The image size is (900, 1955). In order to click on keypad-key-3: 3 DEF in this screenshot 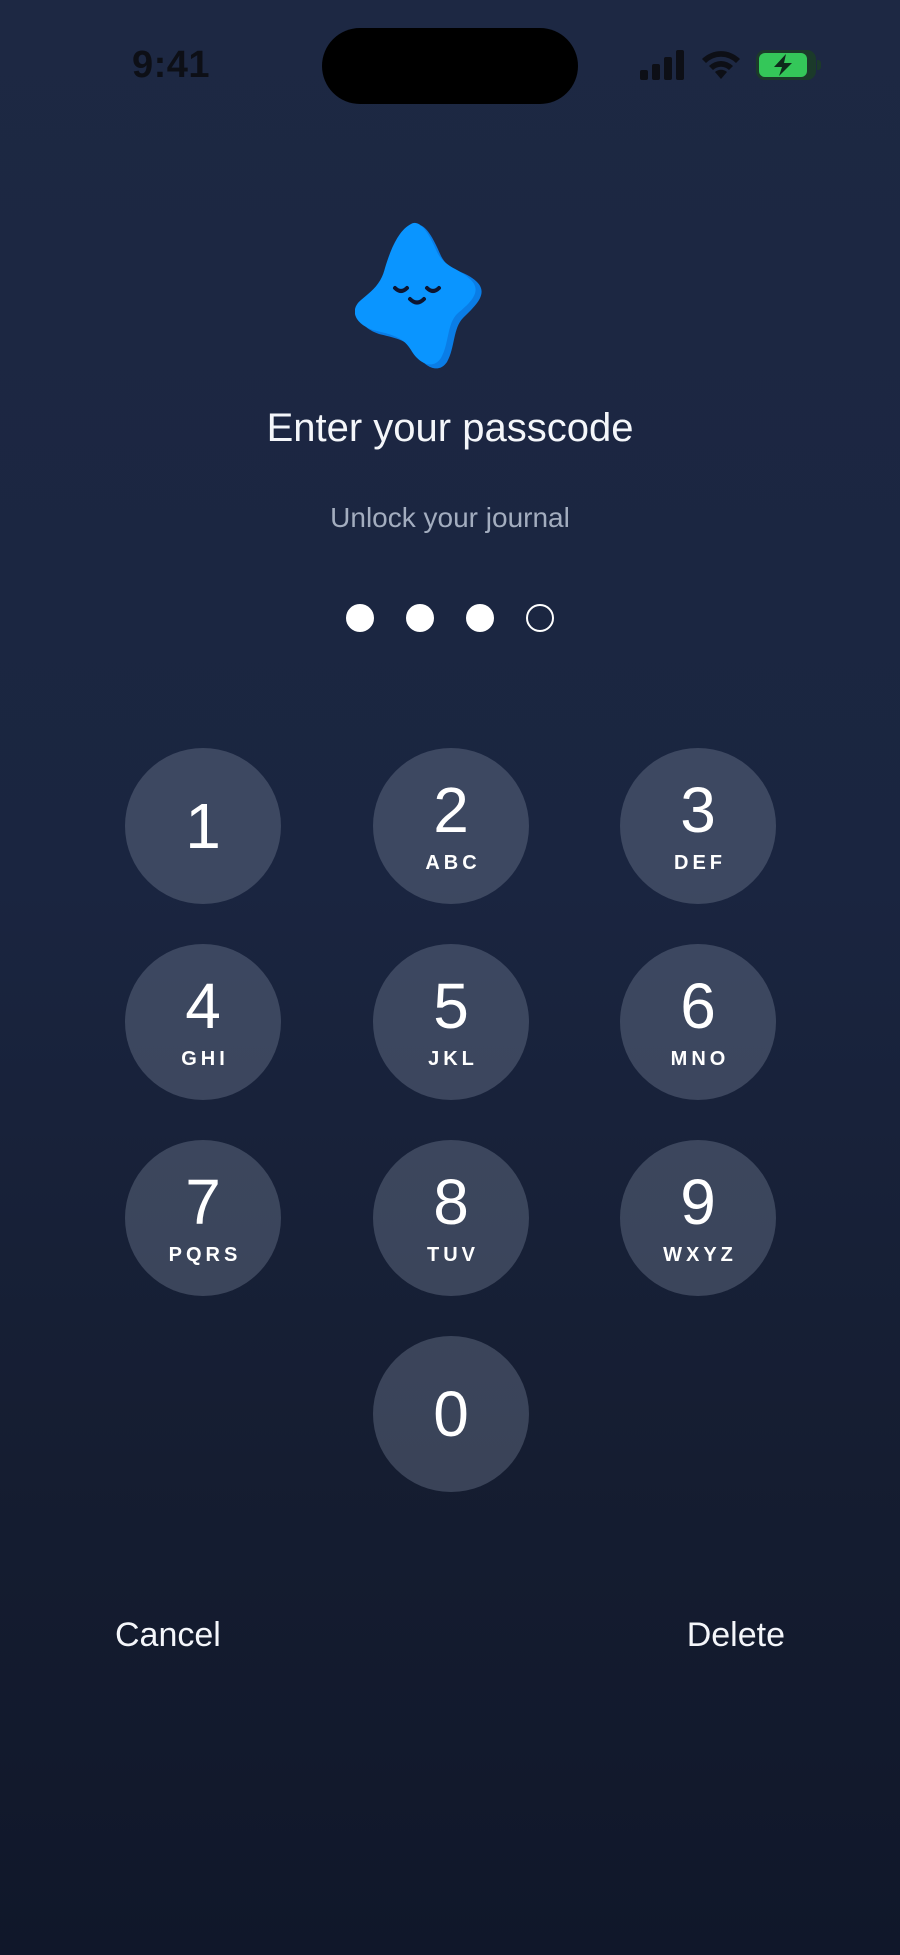, I will do `click(698, 826)`.